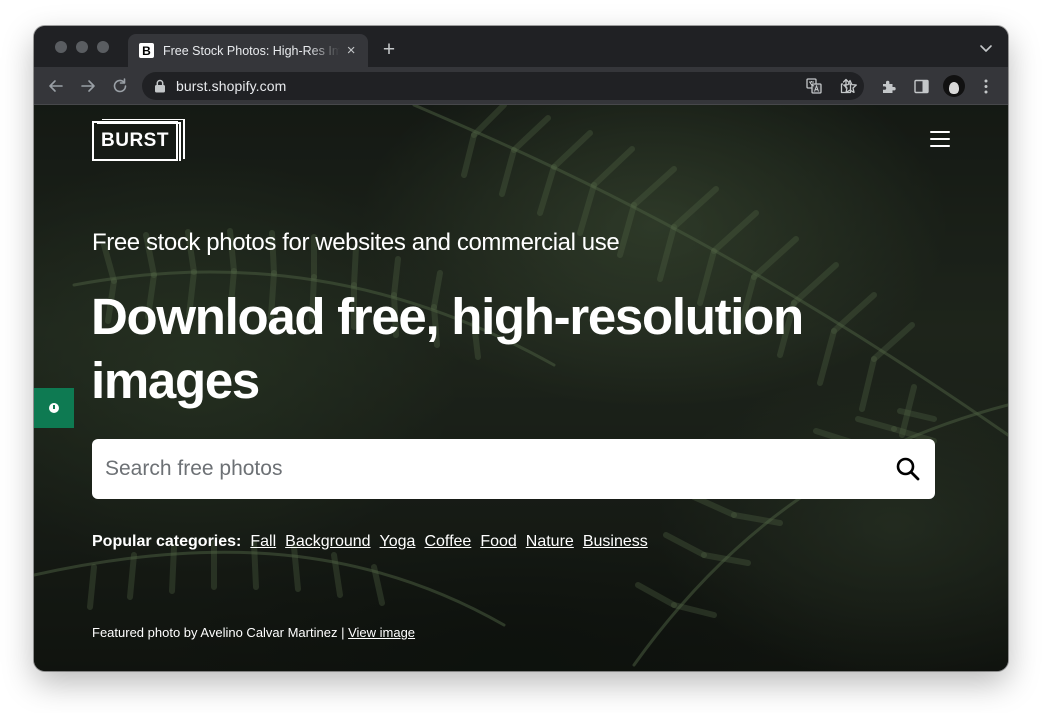  I want to click on translate-icon, so click(814, 86).